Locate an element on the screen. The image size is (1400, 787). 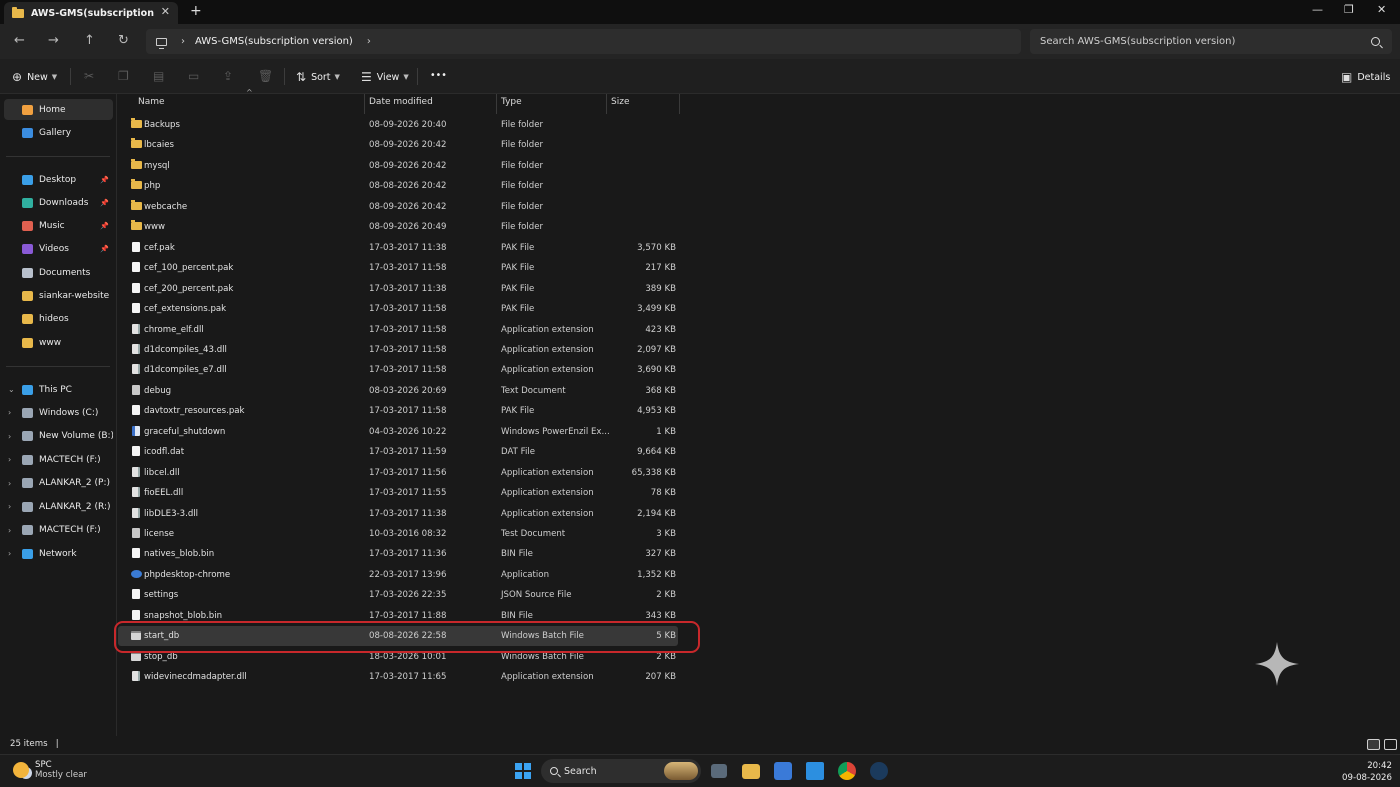
sidebar-item-home: Home is located at coordinates (58, 109).